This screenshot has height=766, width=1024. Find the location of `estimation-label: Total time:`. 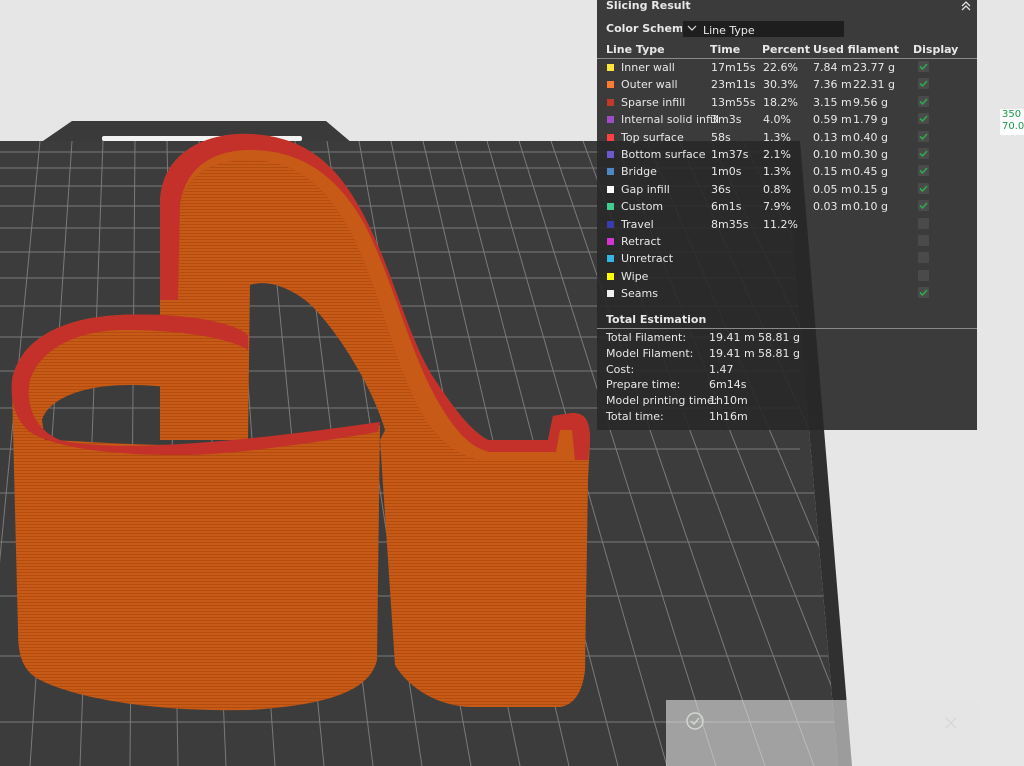

estimation-label: Total time: is located at coordinates (635, 416).